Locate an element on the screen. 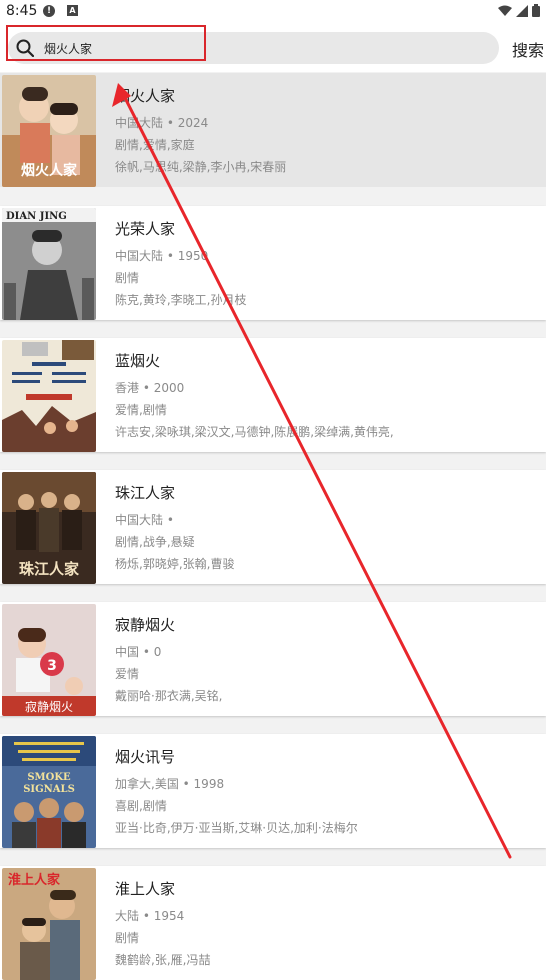 This screenshot has width=546, height=980. system-icons is located at coordinates (519, 10).